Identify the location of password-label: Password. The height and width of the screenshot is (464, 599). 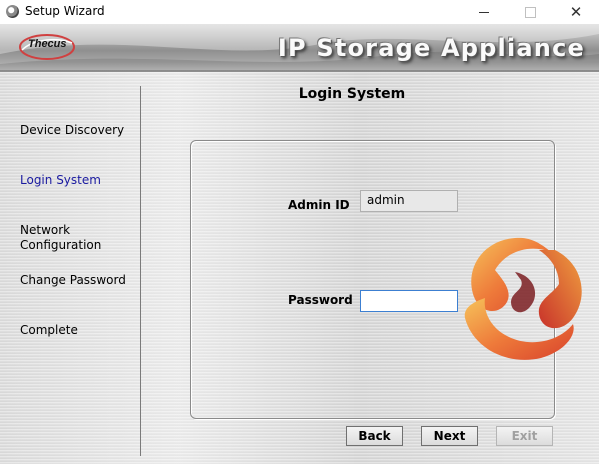
(320, 300).